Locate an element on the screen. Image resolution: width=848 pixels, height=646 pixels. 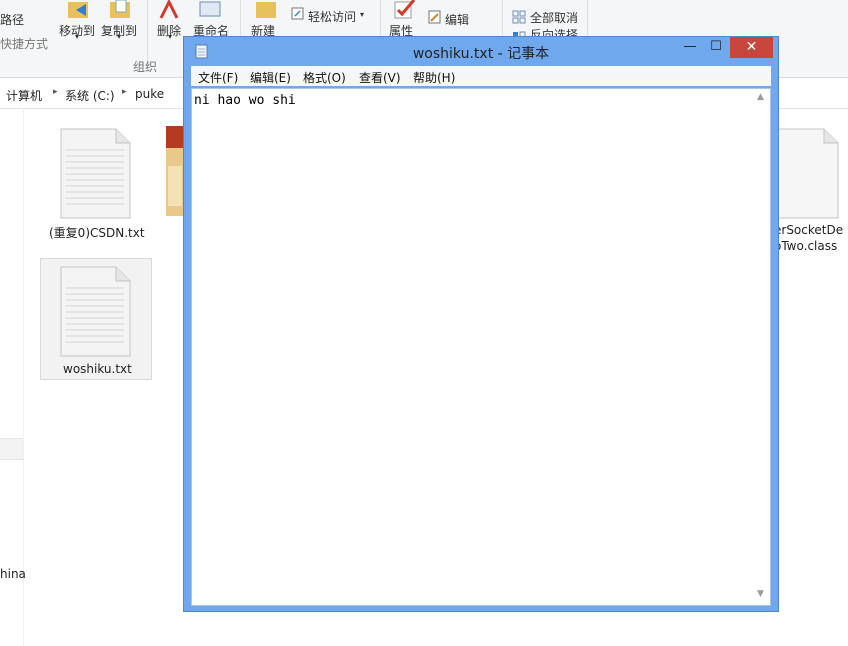
menu-file: 文件(F) is located at coordinates (218, 77).